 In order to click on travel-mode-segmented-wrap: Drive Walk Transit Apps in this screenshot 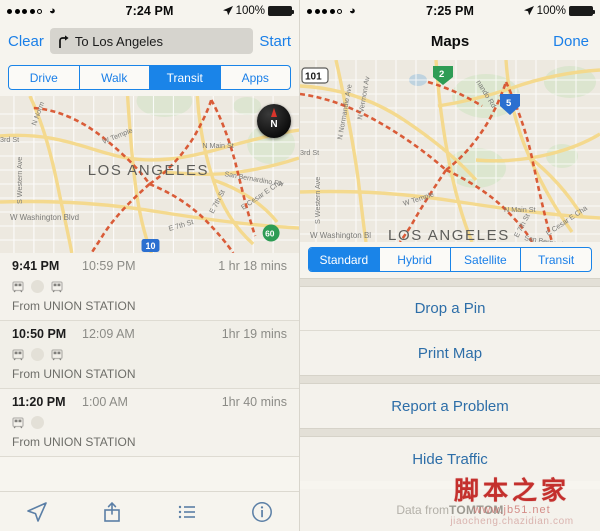, I will do `click(149, 78)`.